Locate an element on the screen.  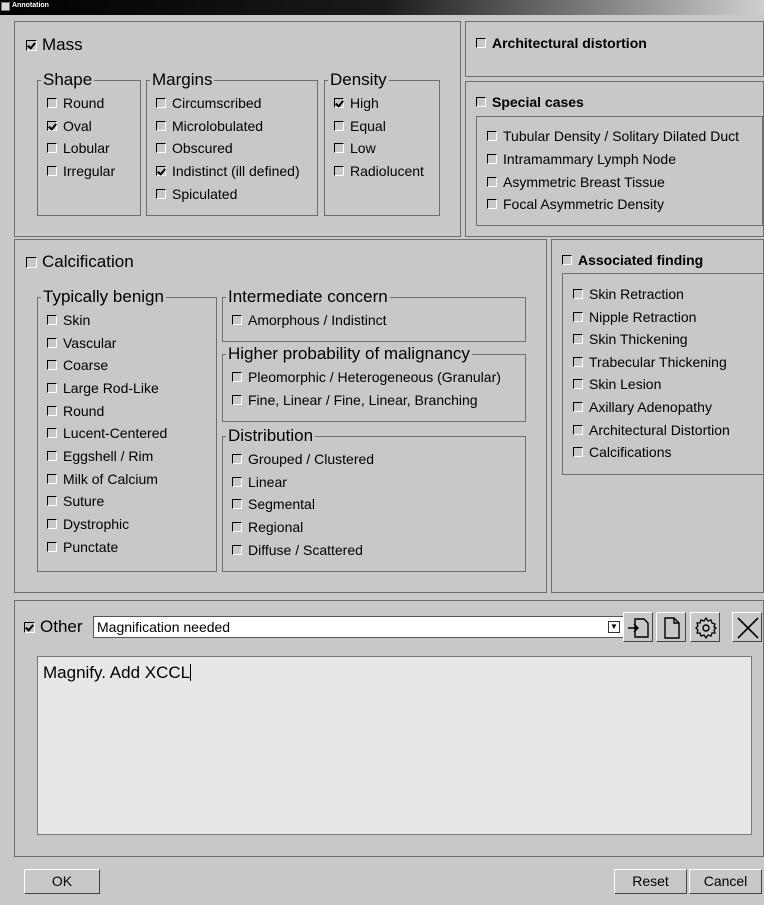
distribution-linear-checkbox: Linear is located at coordinates (259, 482).